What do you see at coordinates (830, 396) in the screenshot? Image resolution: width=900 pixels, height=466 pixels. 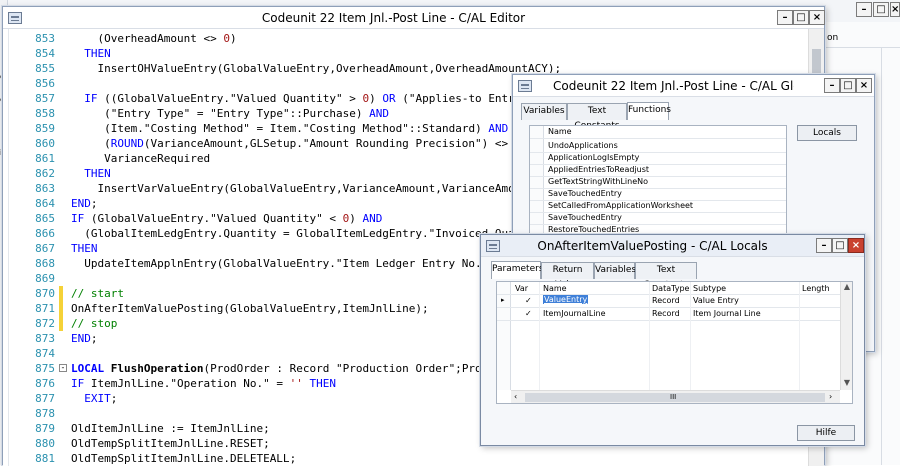 I see `scroll-right-icon: ›` at bounding box center [830, 396].